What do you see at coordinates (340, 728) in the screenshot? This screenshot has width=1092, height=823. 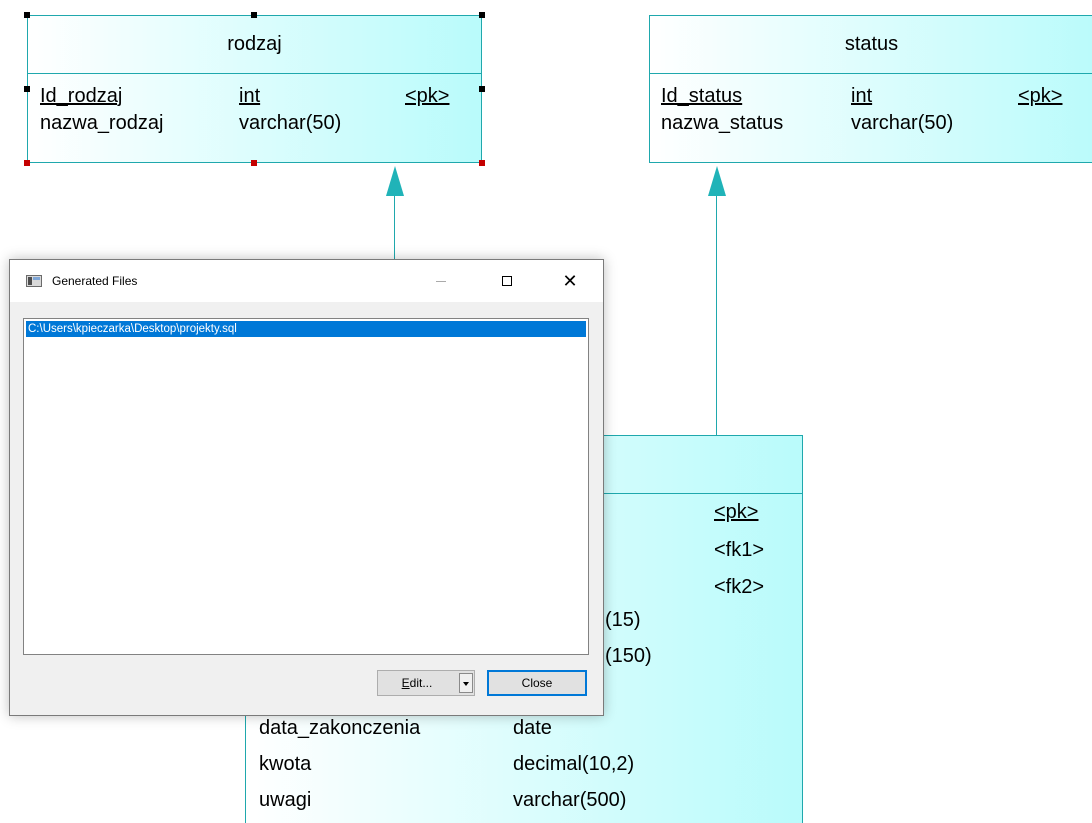 I see `attr-name: data_zakonczenia` at bounding box center [340, 728].